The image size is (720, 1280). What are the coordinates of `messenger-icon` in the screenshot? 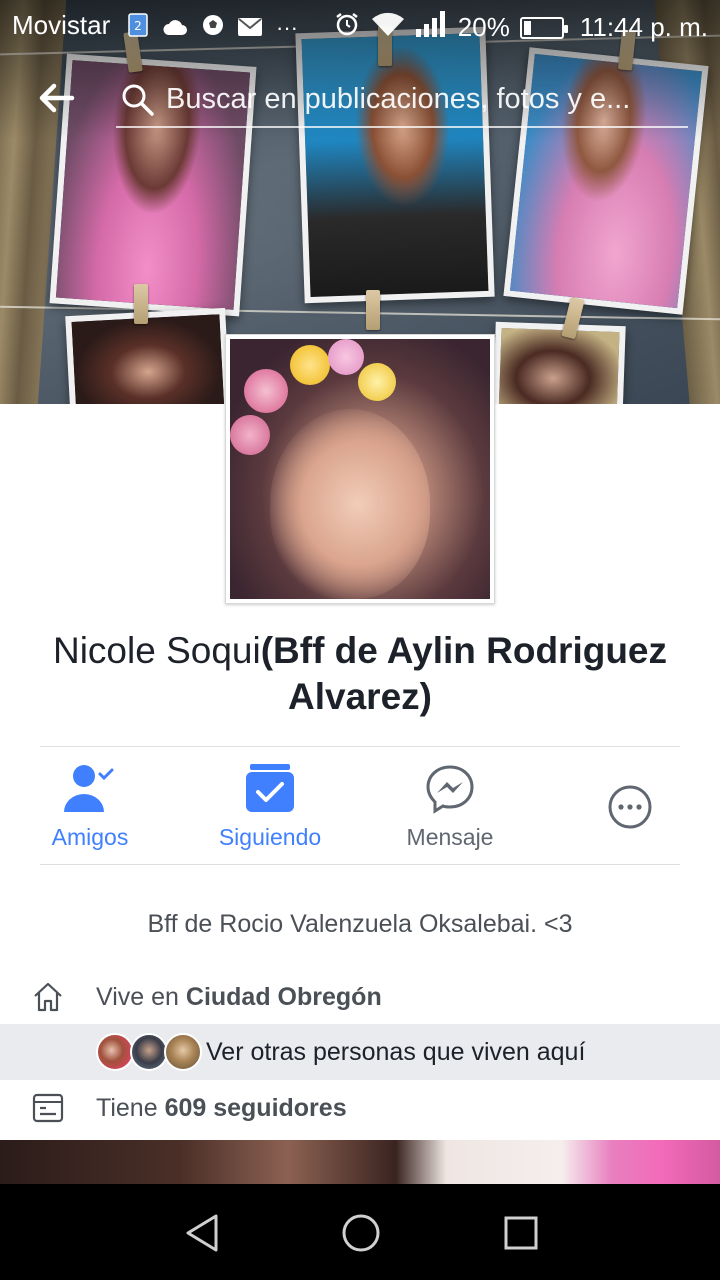 It's located at (450, 789).